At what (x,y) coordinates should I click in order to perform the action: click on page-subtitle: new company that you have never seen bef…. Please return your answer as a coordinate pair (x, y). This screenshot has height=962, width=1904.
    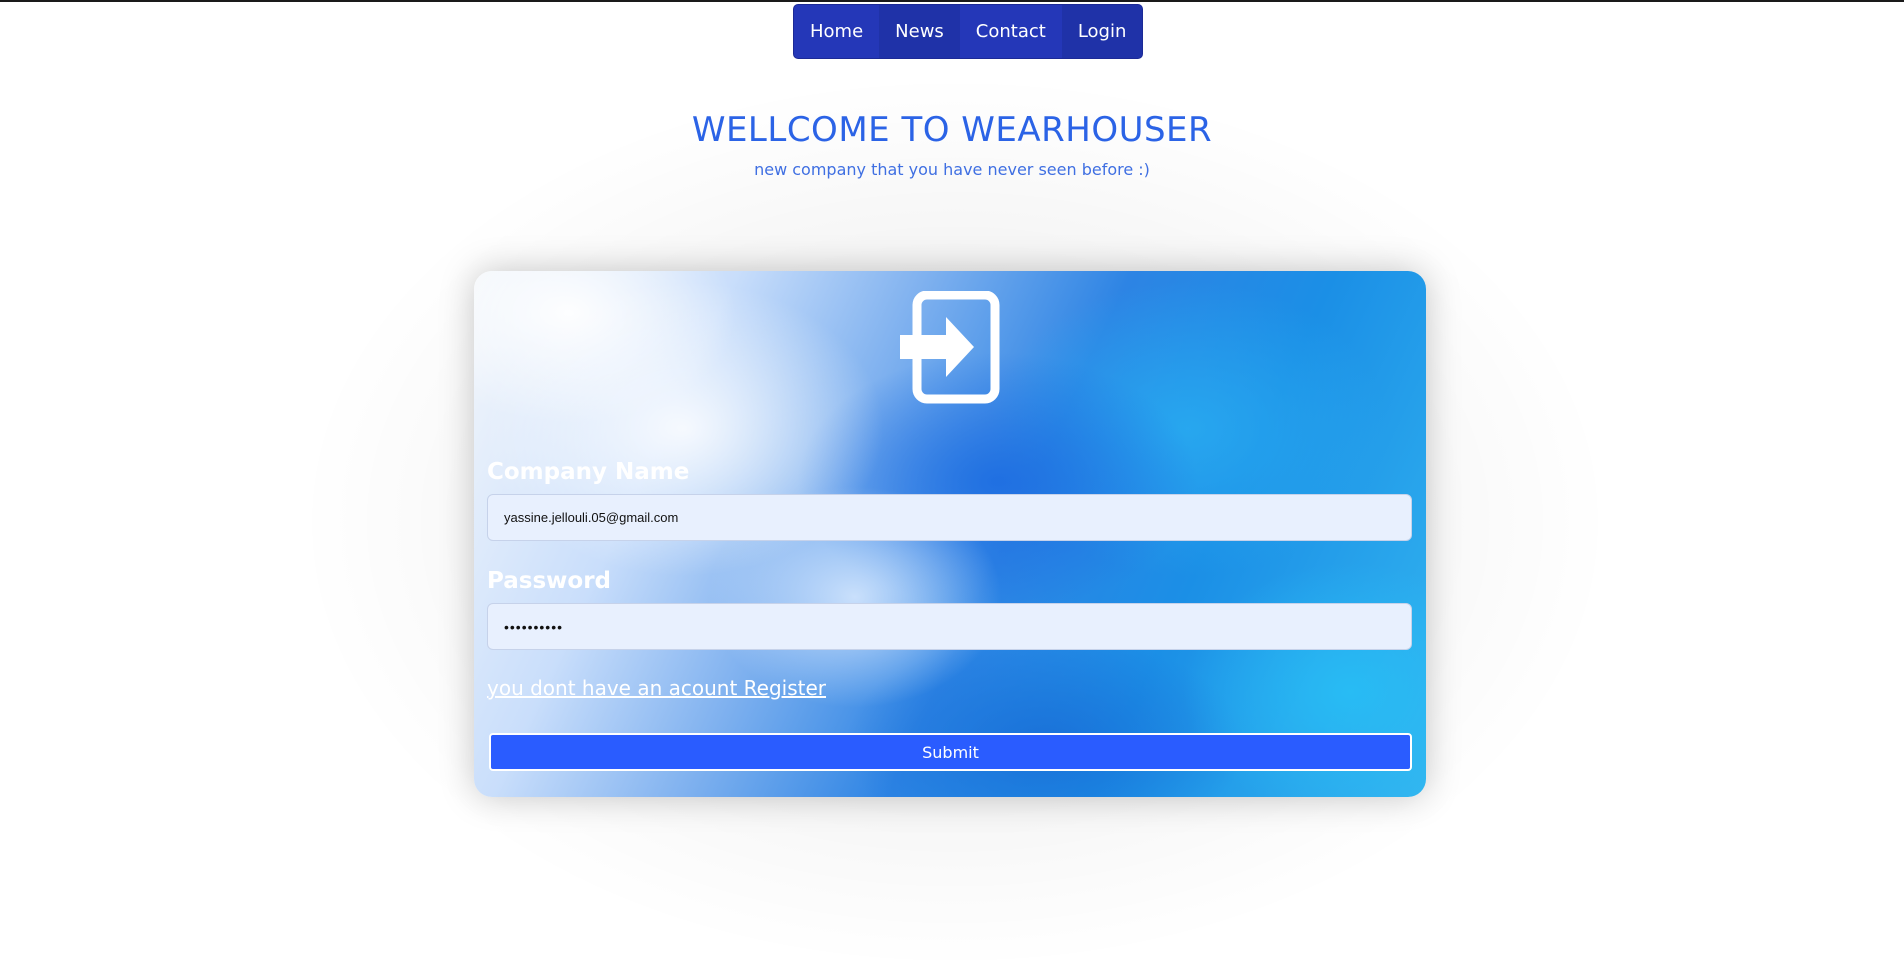
    Looking at the image, I should click on (952, 169).